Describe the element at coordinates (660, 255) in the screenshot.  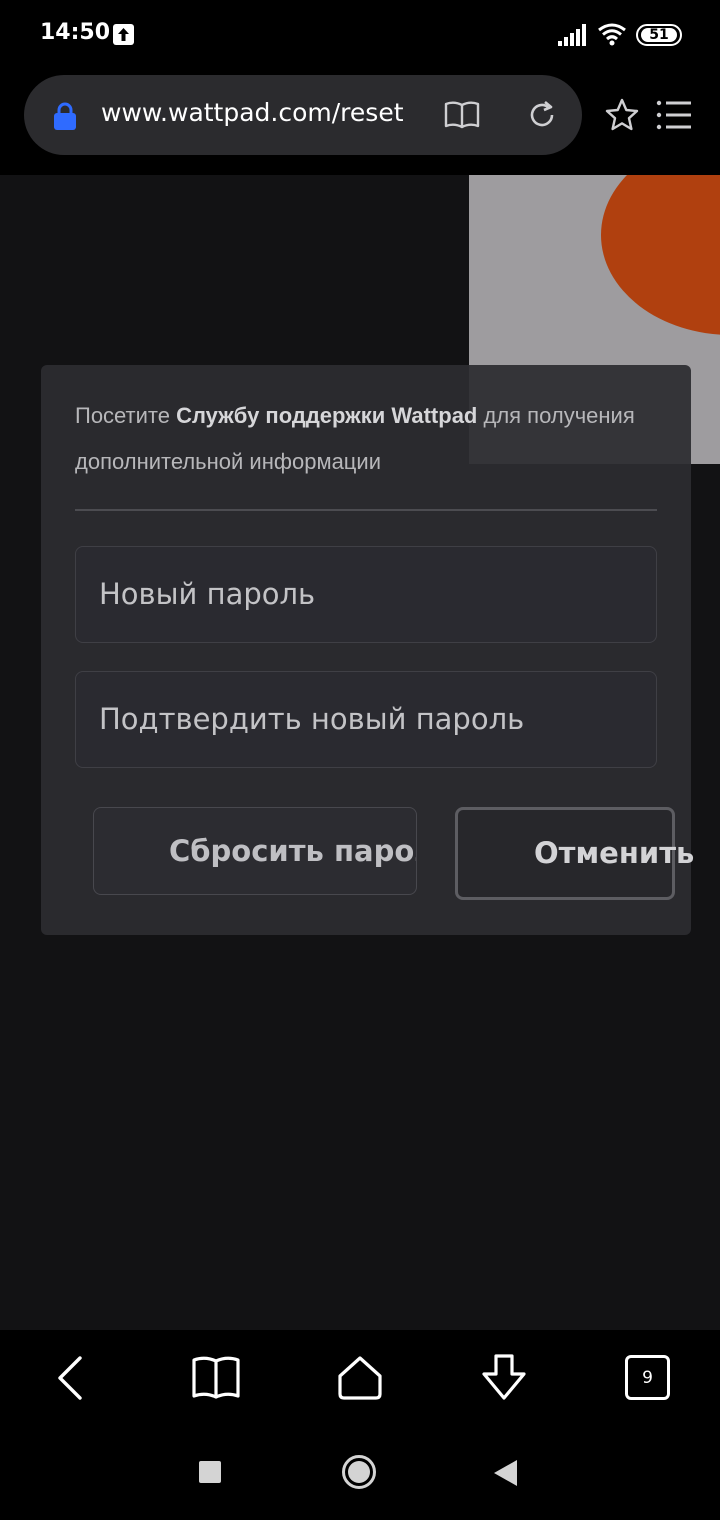
I see `decorative-orange-shape` at that location.